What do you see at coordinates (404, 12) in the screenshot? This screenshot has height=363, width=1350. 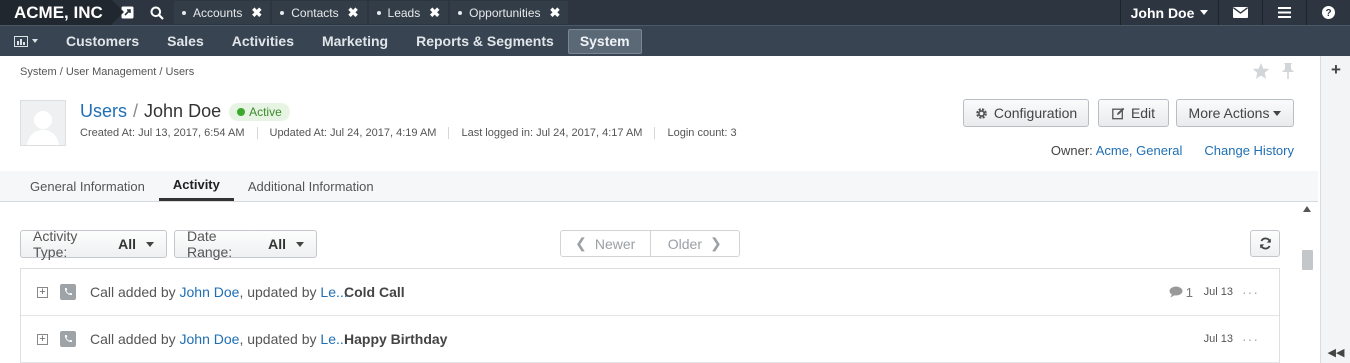 I see `pinned-tab-label: Leads` at bounding box center [404, 12].